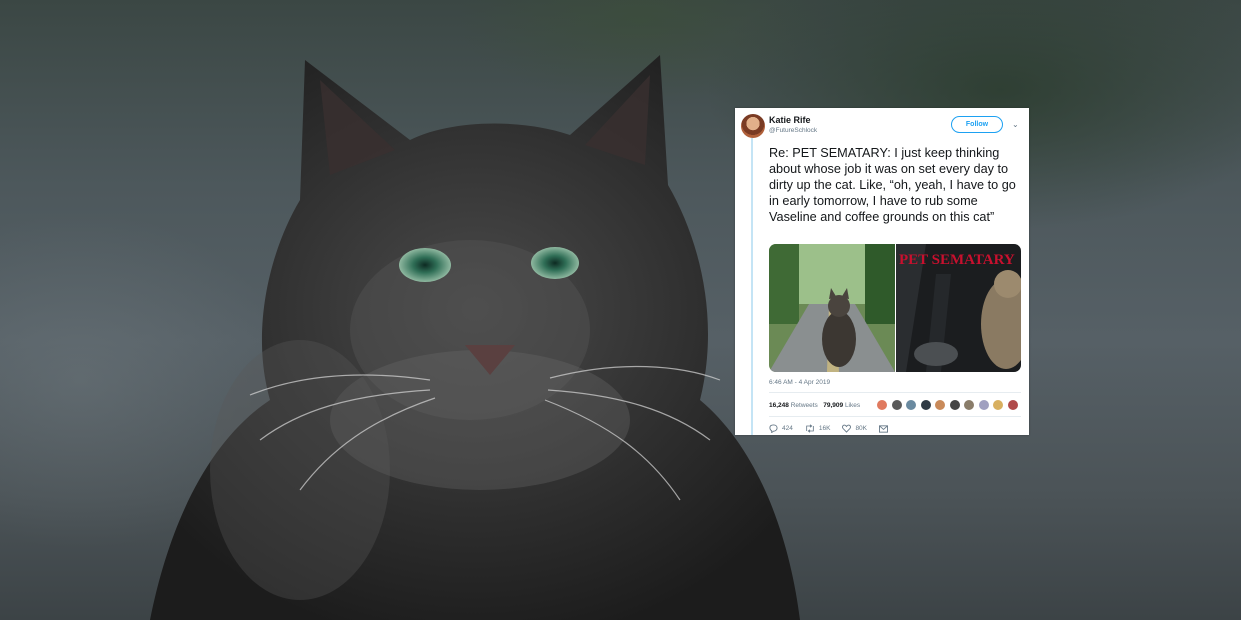  I want to click on message-button, so click(885, 428).